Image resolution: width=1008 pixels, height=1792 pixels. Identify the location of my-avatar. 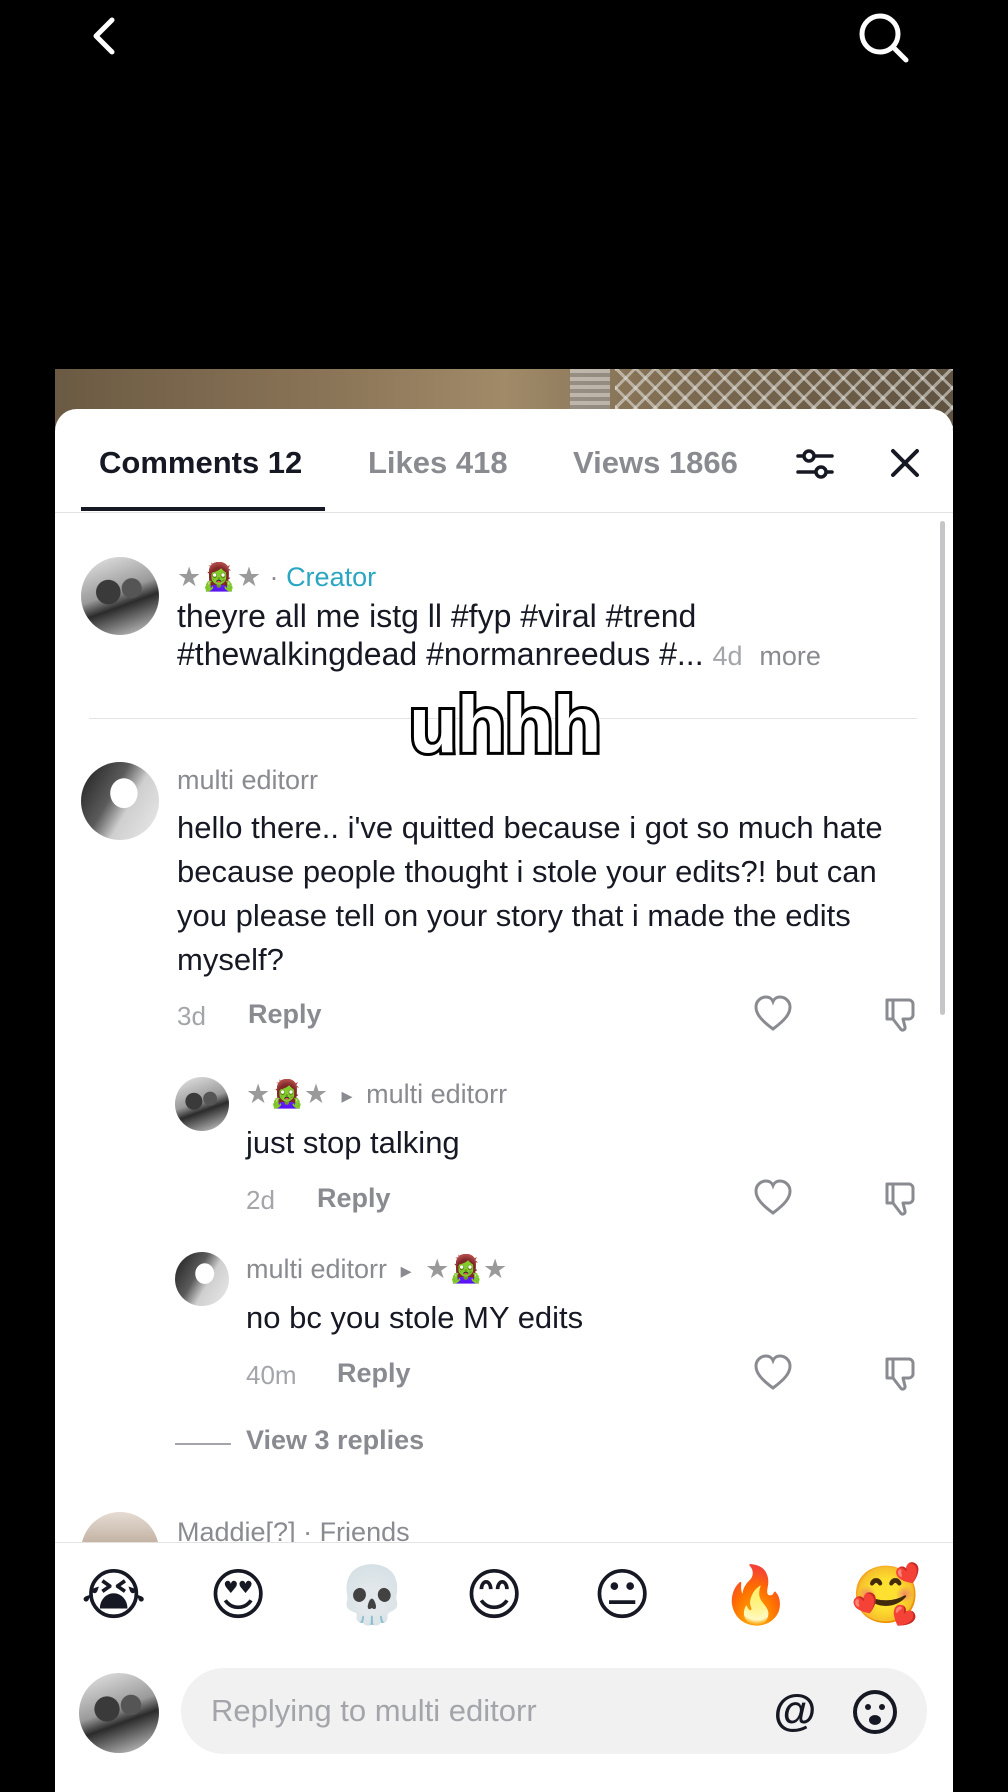
(119, 1713).